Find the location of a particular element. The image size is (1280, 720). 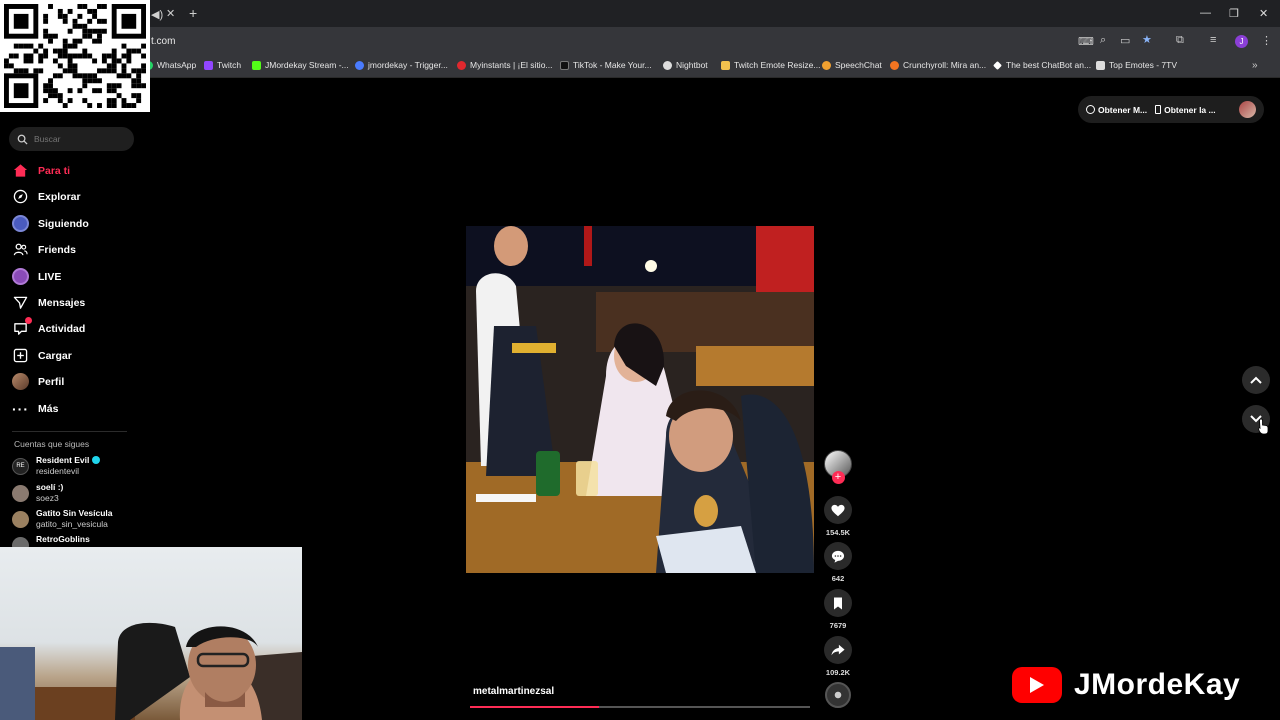

verified-icon is located at coordinates (95, 460).